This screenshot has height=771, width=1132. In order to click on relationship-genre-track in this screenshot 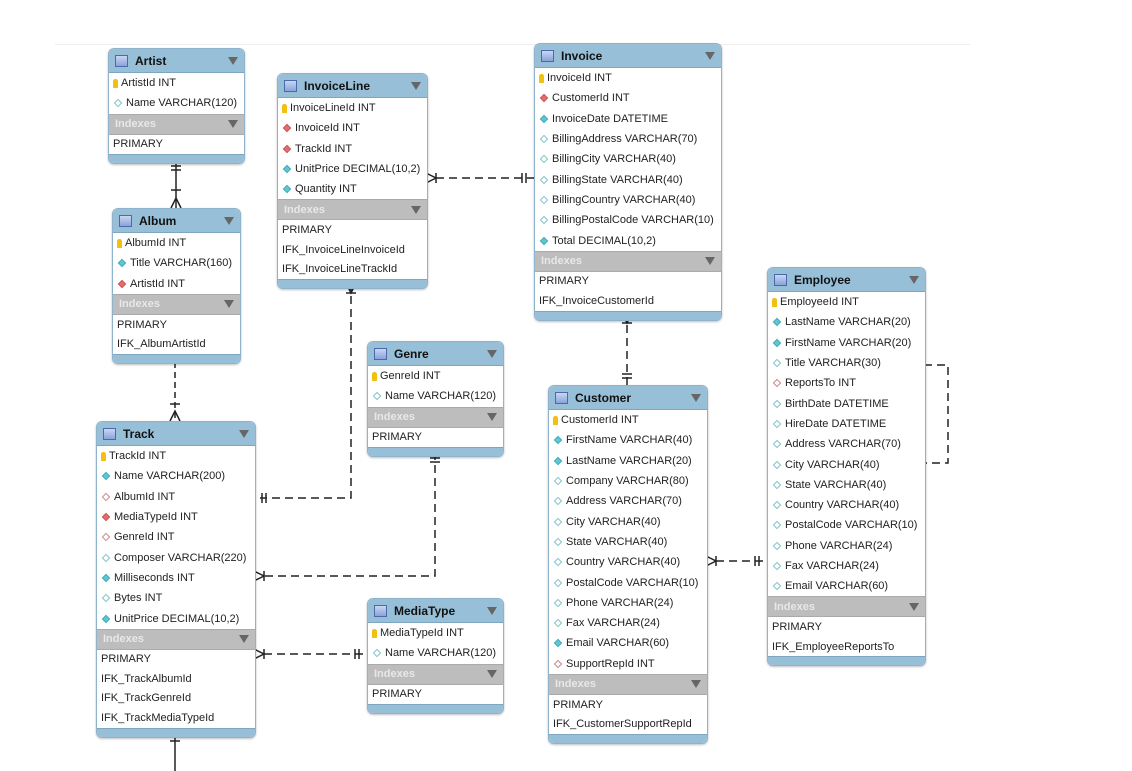, I will do `click(346, 517)`.